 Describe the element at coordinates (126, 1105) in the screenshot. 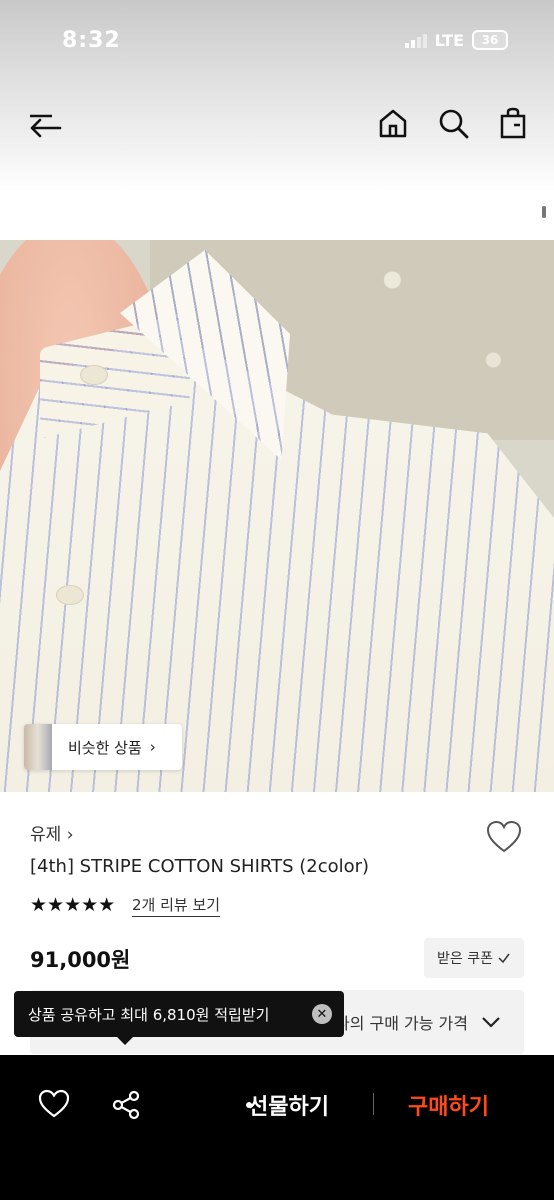

I see `share-icon` at that location.